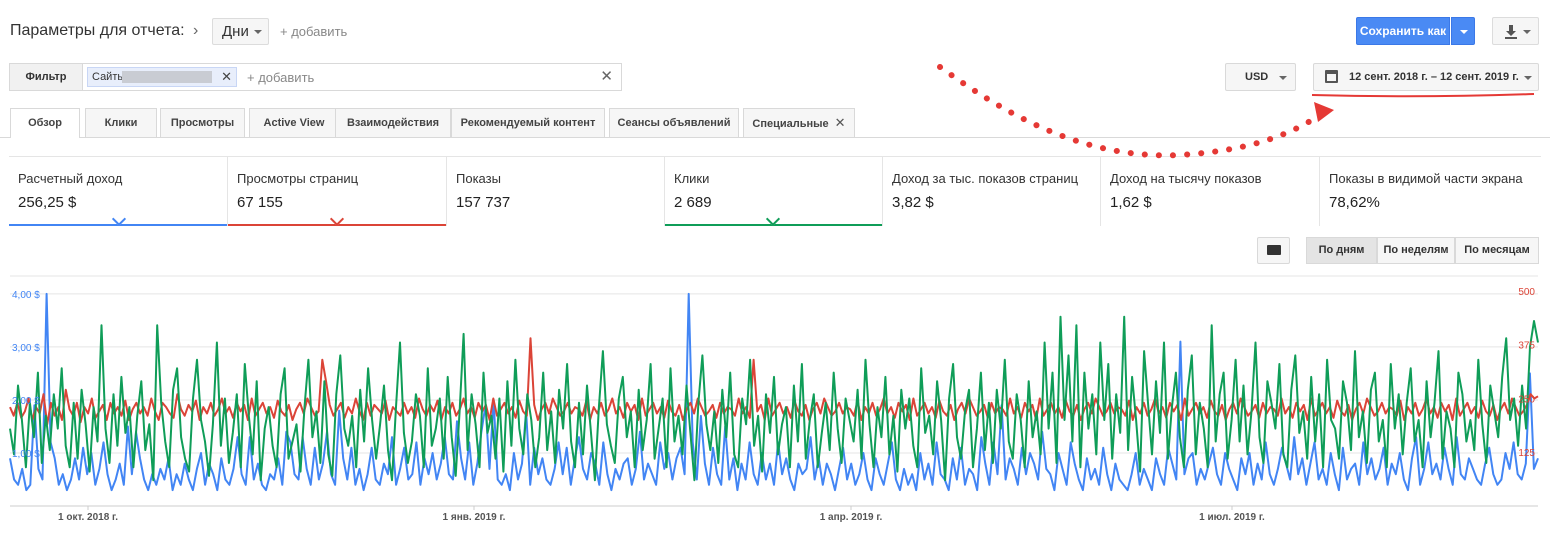 Image resolution: width=1550 pixels, height=546 pixels. What do you see at coordinates (118, 191) in the screenshot?
I see `scorecard-revenue: Расчетный доход 256,25 $` at bounding box center [118, 191].